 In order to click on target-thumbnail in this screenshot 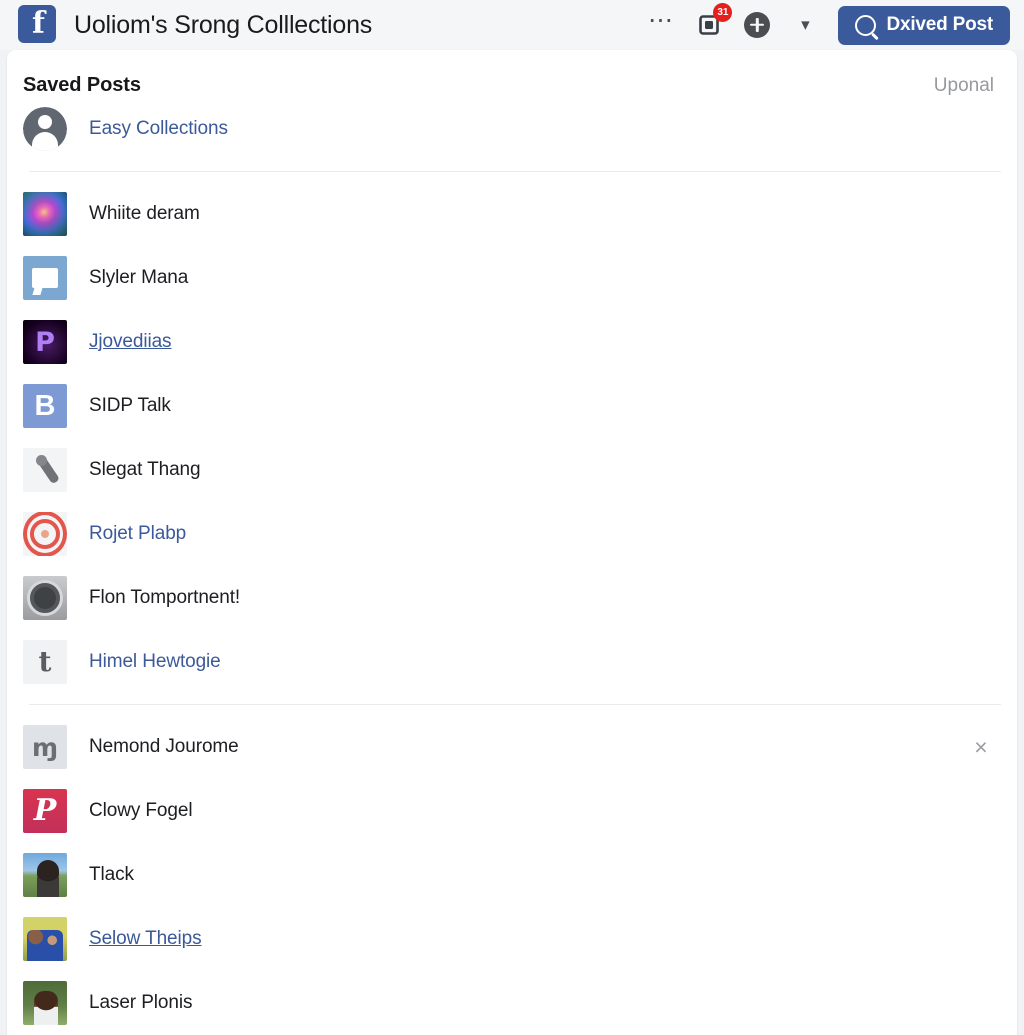, I will do `click(45, 534)`.